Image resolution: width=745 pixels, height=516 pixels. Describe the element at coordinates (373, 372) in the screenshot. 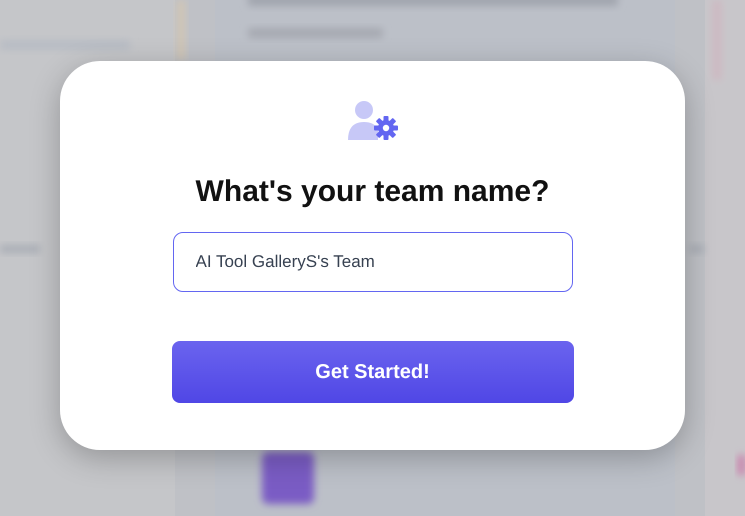

I see `get-started-button: Get Started!` at that location.